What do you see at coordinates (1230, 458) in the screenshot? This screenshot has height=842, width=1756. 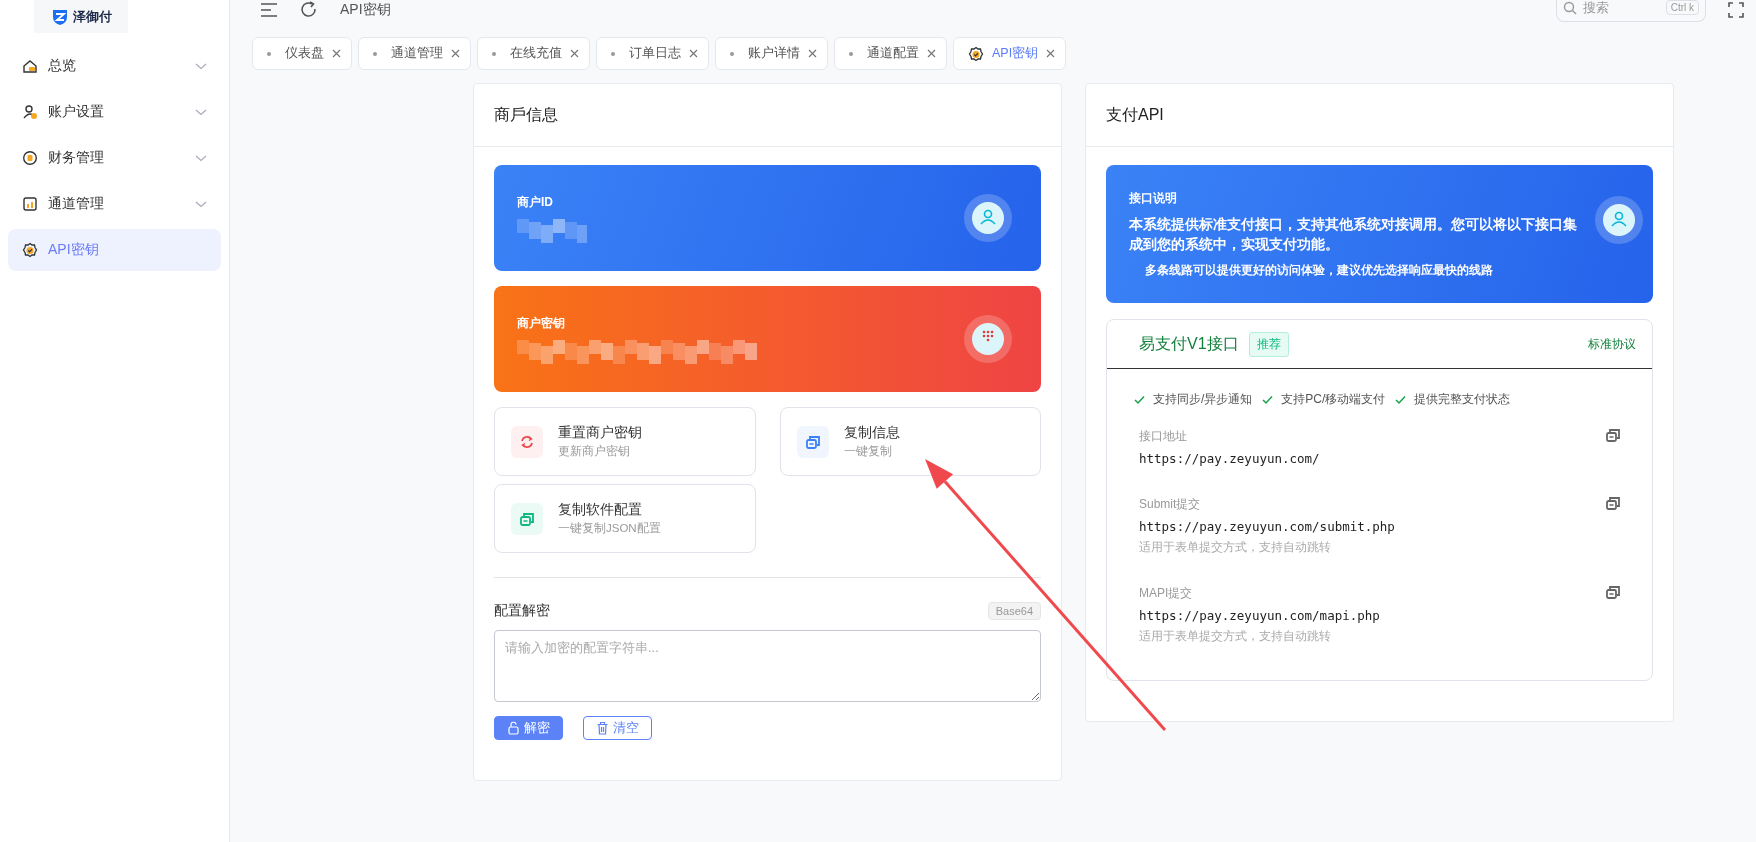 I see `endpoint-url: https://pay.zeyuyun.com/` at bounding box center [1230, 458].